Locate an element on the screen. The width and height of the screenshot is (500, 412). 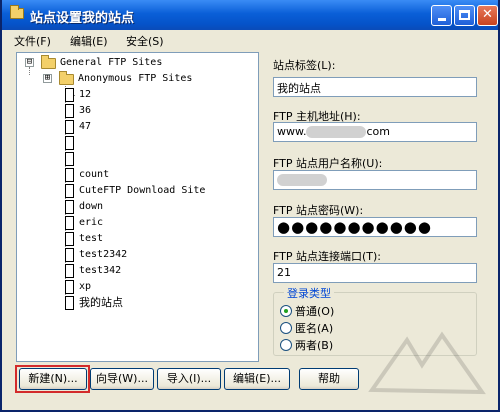
user-input is located at coordinates (375, 180).